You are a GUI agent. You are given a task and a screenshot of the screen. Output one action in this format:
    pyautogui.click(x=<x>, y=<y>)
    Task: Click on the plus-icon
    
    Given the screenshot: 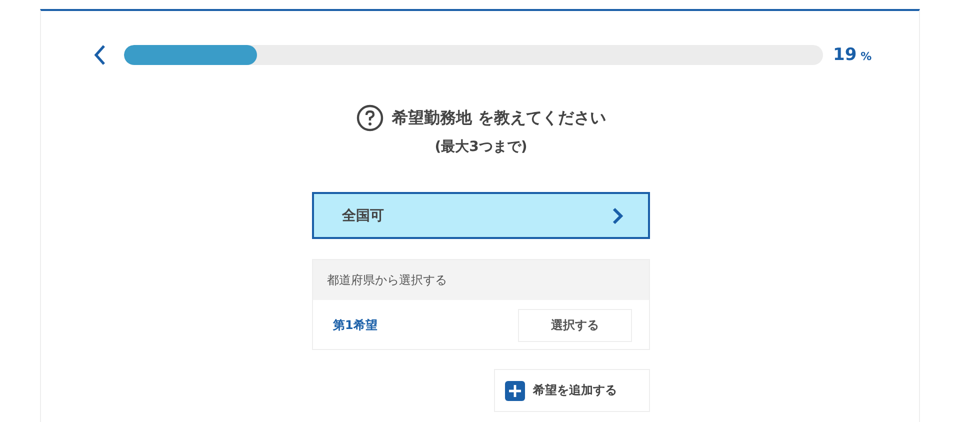 What is the action you would take?
    pyautogui.click(x=515, y=390)
    